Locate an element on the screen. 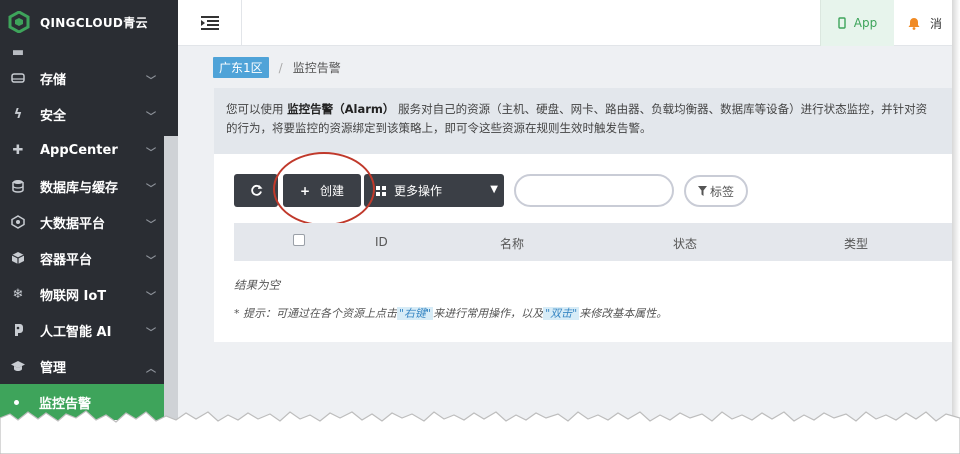 This screenshot has width=960, height=454. snowflake-icon: ❄ is located at coordinates (18, 294).